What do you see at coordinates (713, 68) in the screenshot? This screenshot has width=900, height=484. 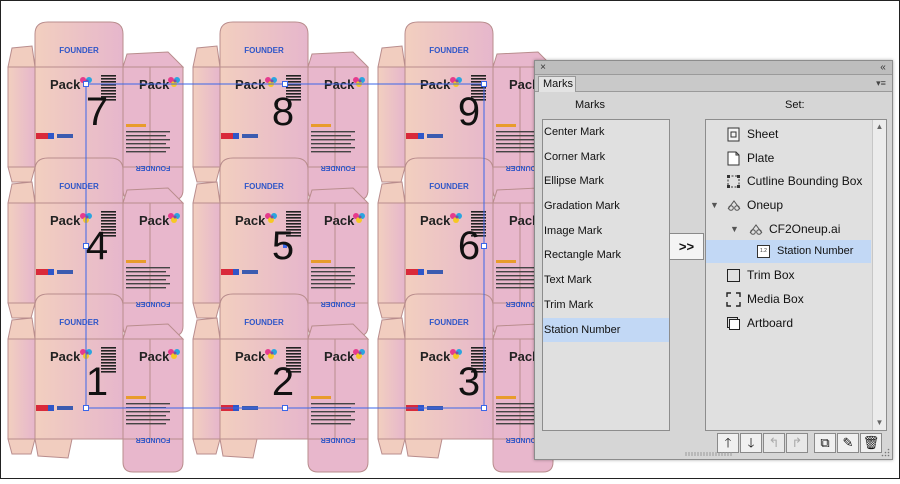 I see `panel-titlebar: × «` at bounding box center [713, 68].